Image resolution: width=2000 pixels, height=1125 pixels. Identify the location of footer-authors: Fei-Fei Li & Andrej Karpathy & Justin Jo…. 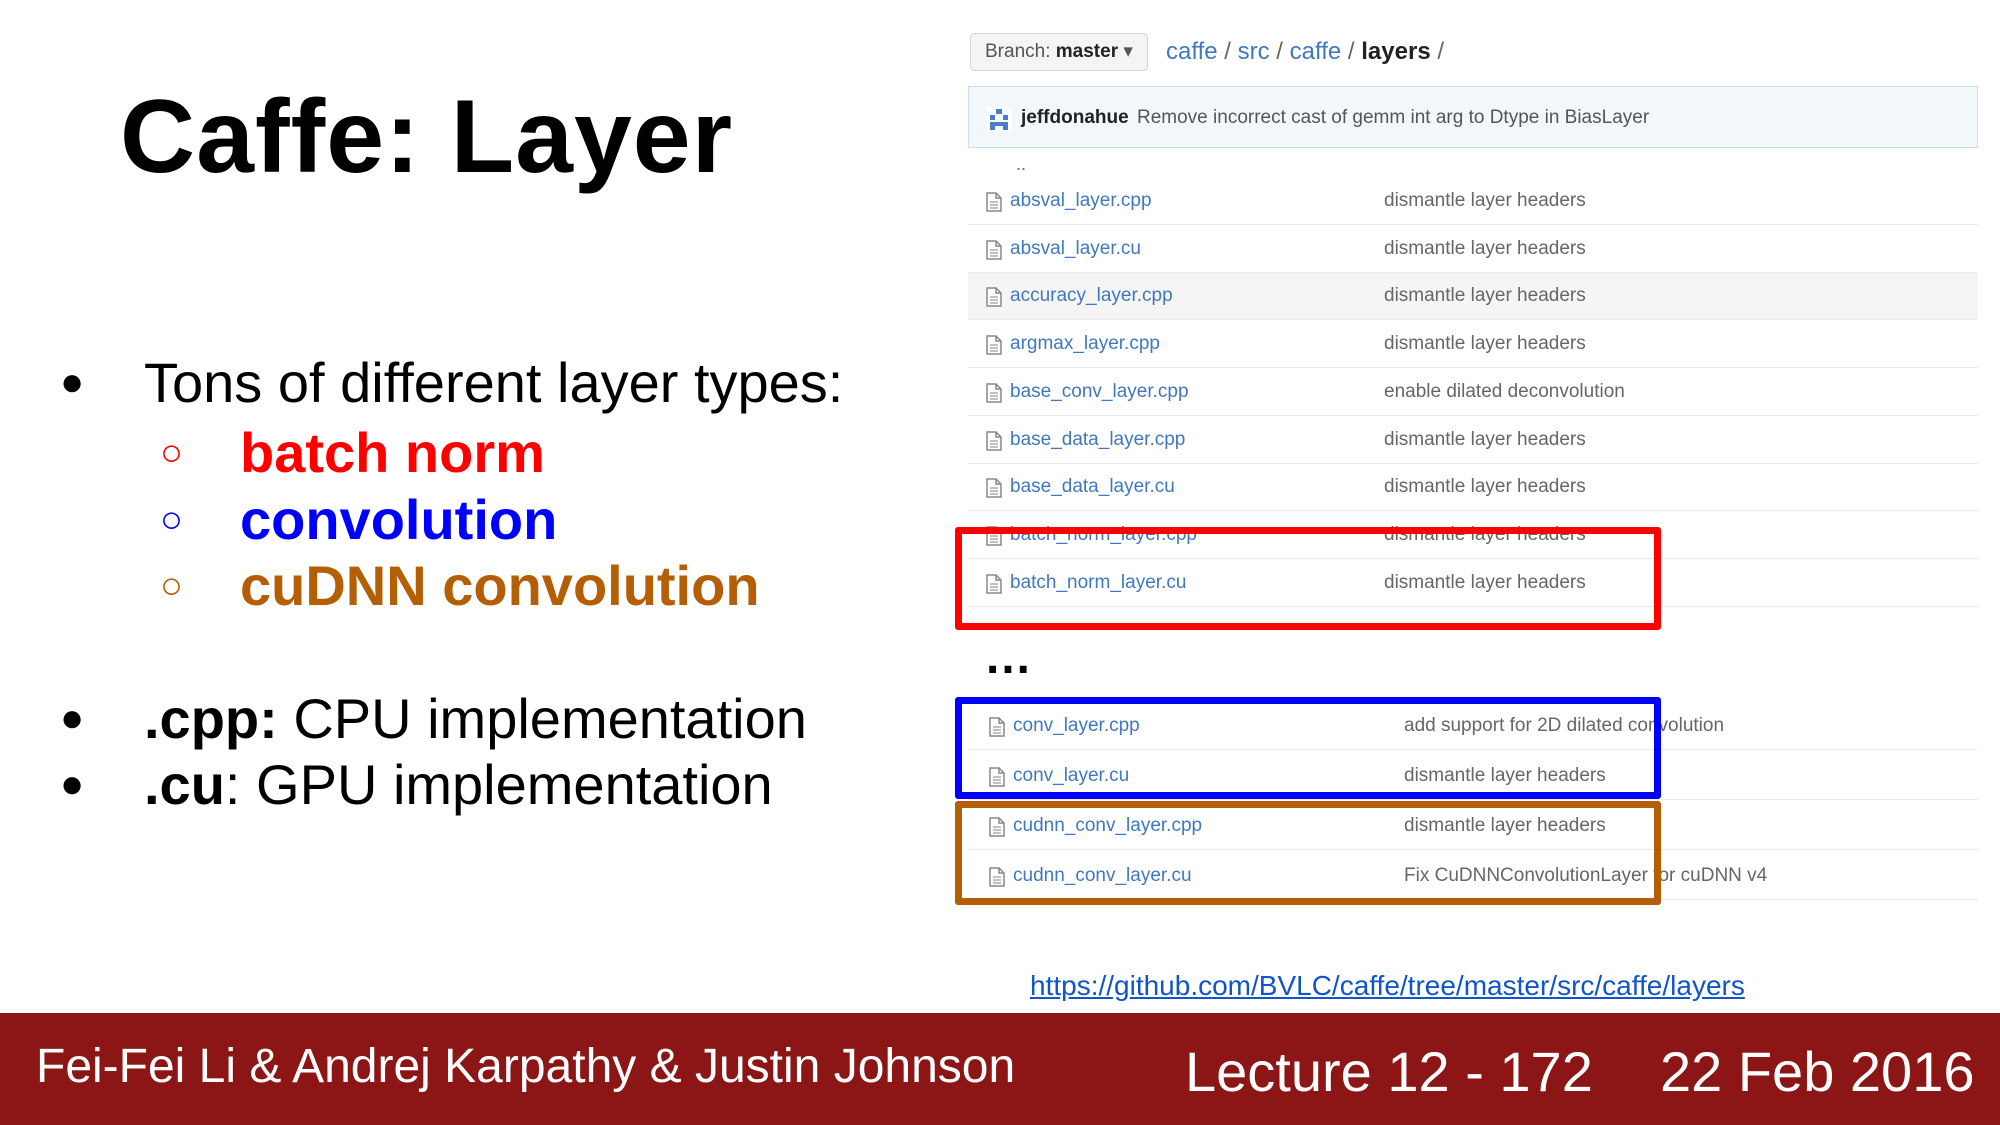
(526, 1066).